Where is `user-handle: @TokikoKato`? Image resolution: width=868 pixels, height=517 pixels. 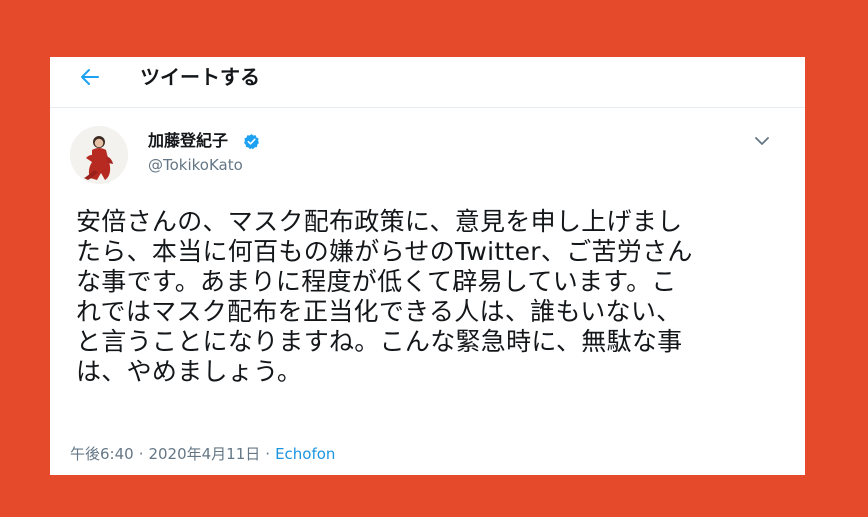
user-handle: @TokikoKato is located at coordinates (195, 165).